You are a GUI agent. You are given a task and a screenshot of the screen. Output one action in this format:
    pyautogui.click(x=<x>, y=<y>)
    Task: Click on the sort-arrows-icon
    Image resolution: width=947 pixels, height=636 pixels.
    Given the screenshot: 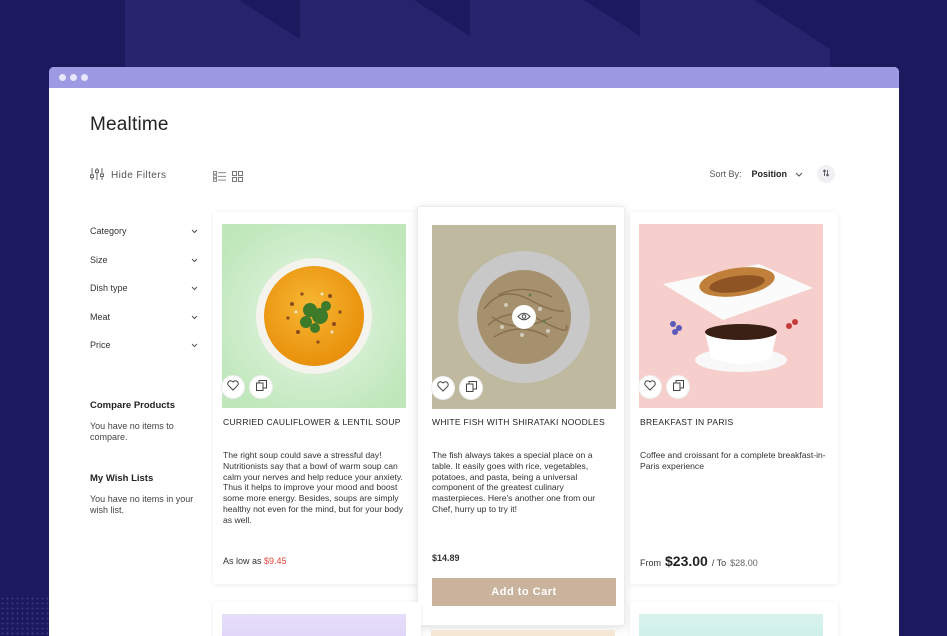 What is the action you would take?
    pyautogui.click(x=826, y=174)
    